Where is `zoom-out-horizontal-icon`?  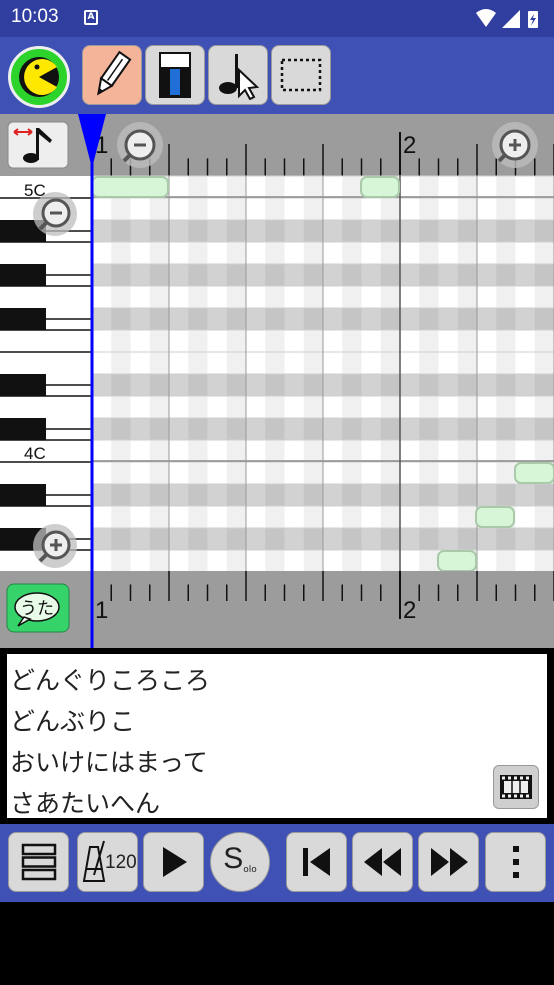
zoom-out-horizontal-icon is located at coordinates (140, 145).